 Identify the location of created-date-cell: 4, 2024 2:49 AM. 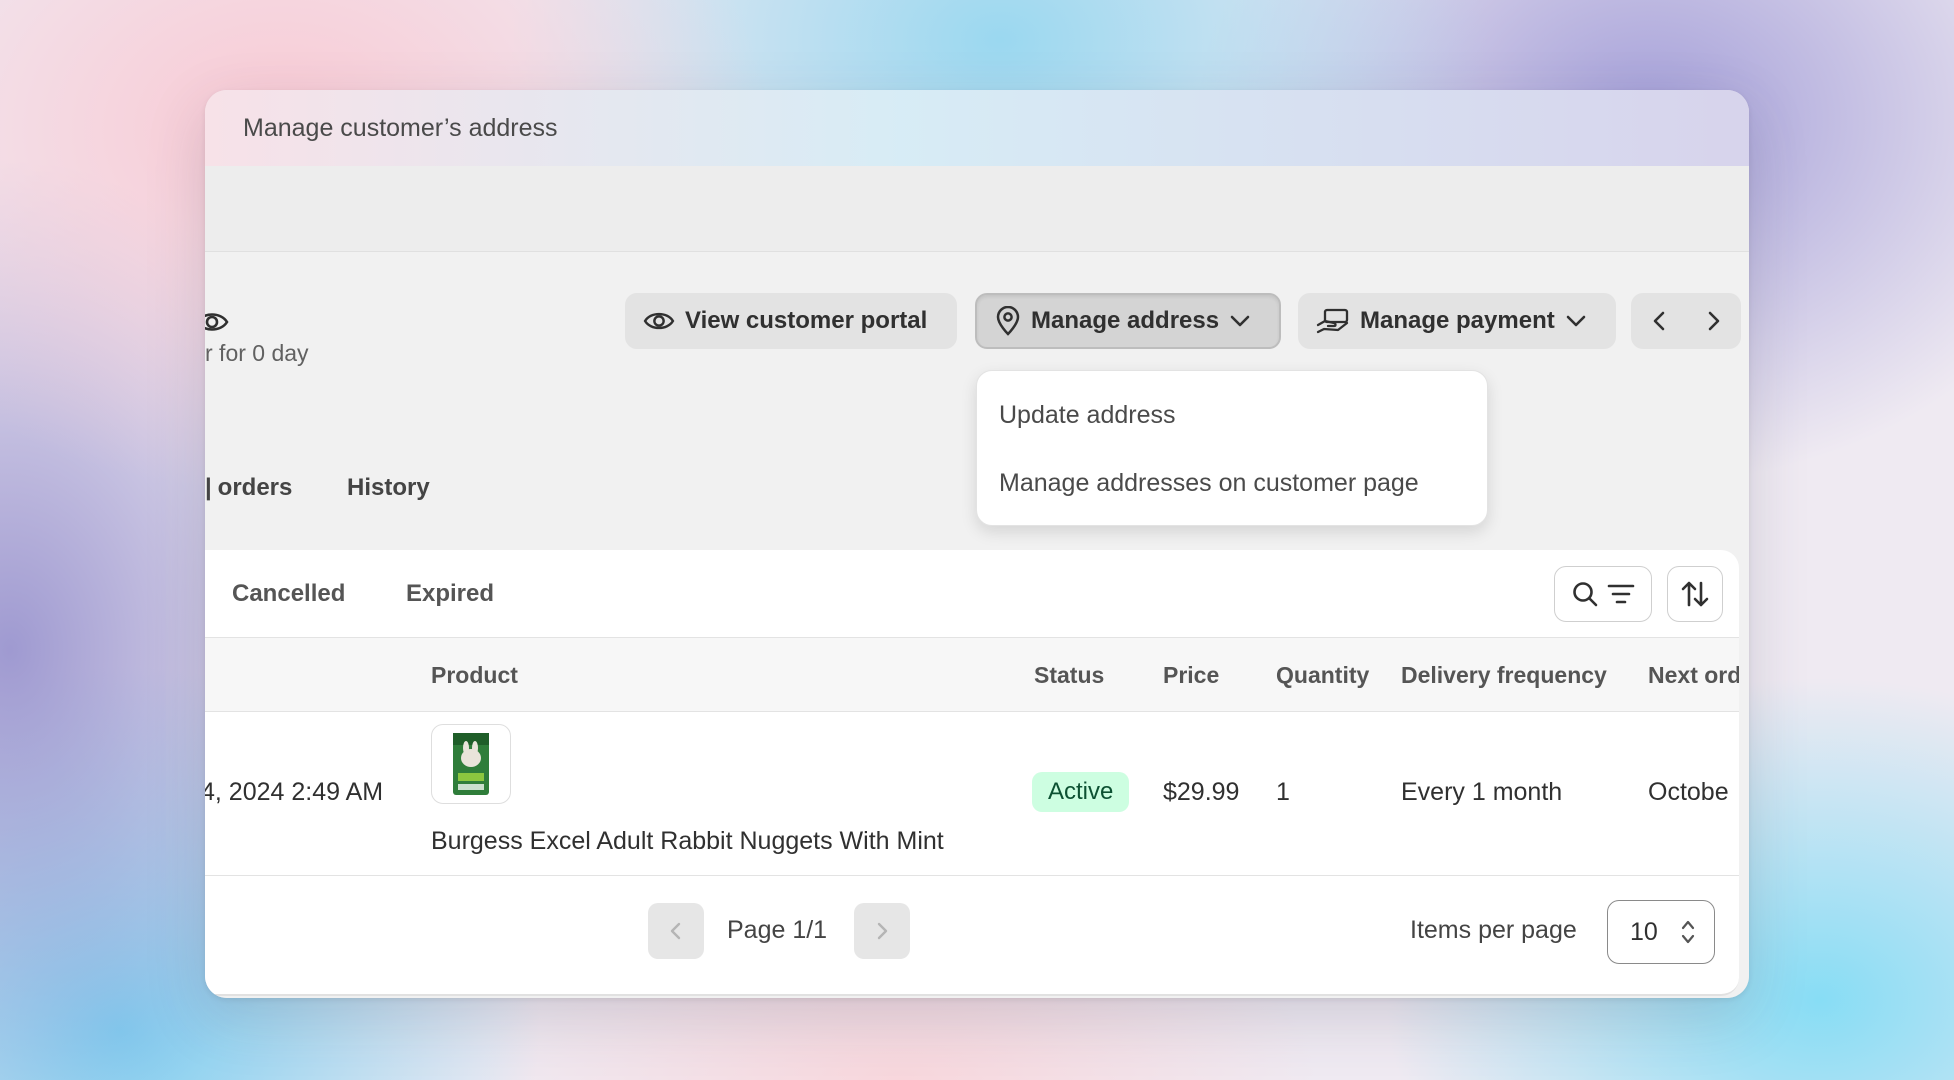
(294, 792).